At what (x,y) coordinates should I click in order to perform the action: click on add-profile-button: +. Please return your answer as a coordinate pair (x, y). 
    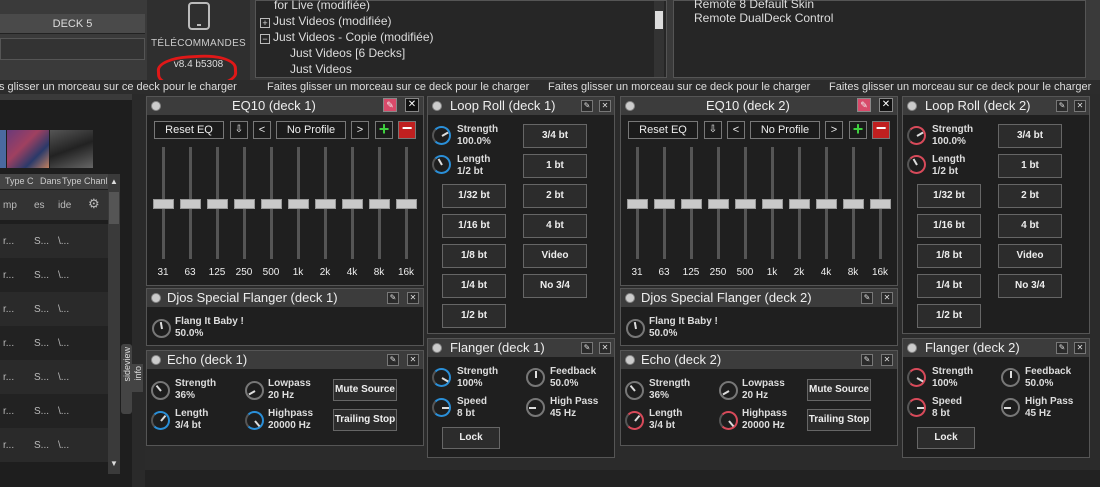
    Looking at the image, I should click on (858, 129).